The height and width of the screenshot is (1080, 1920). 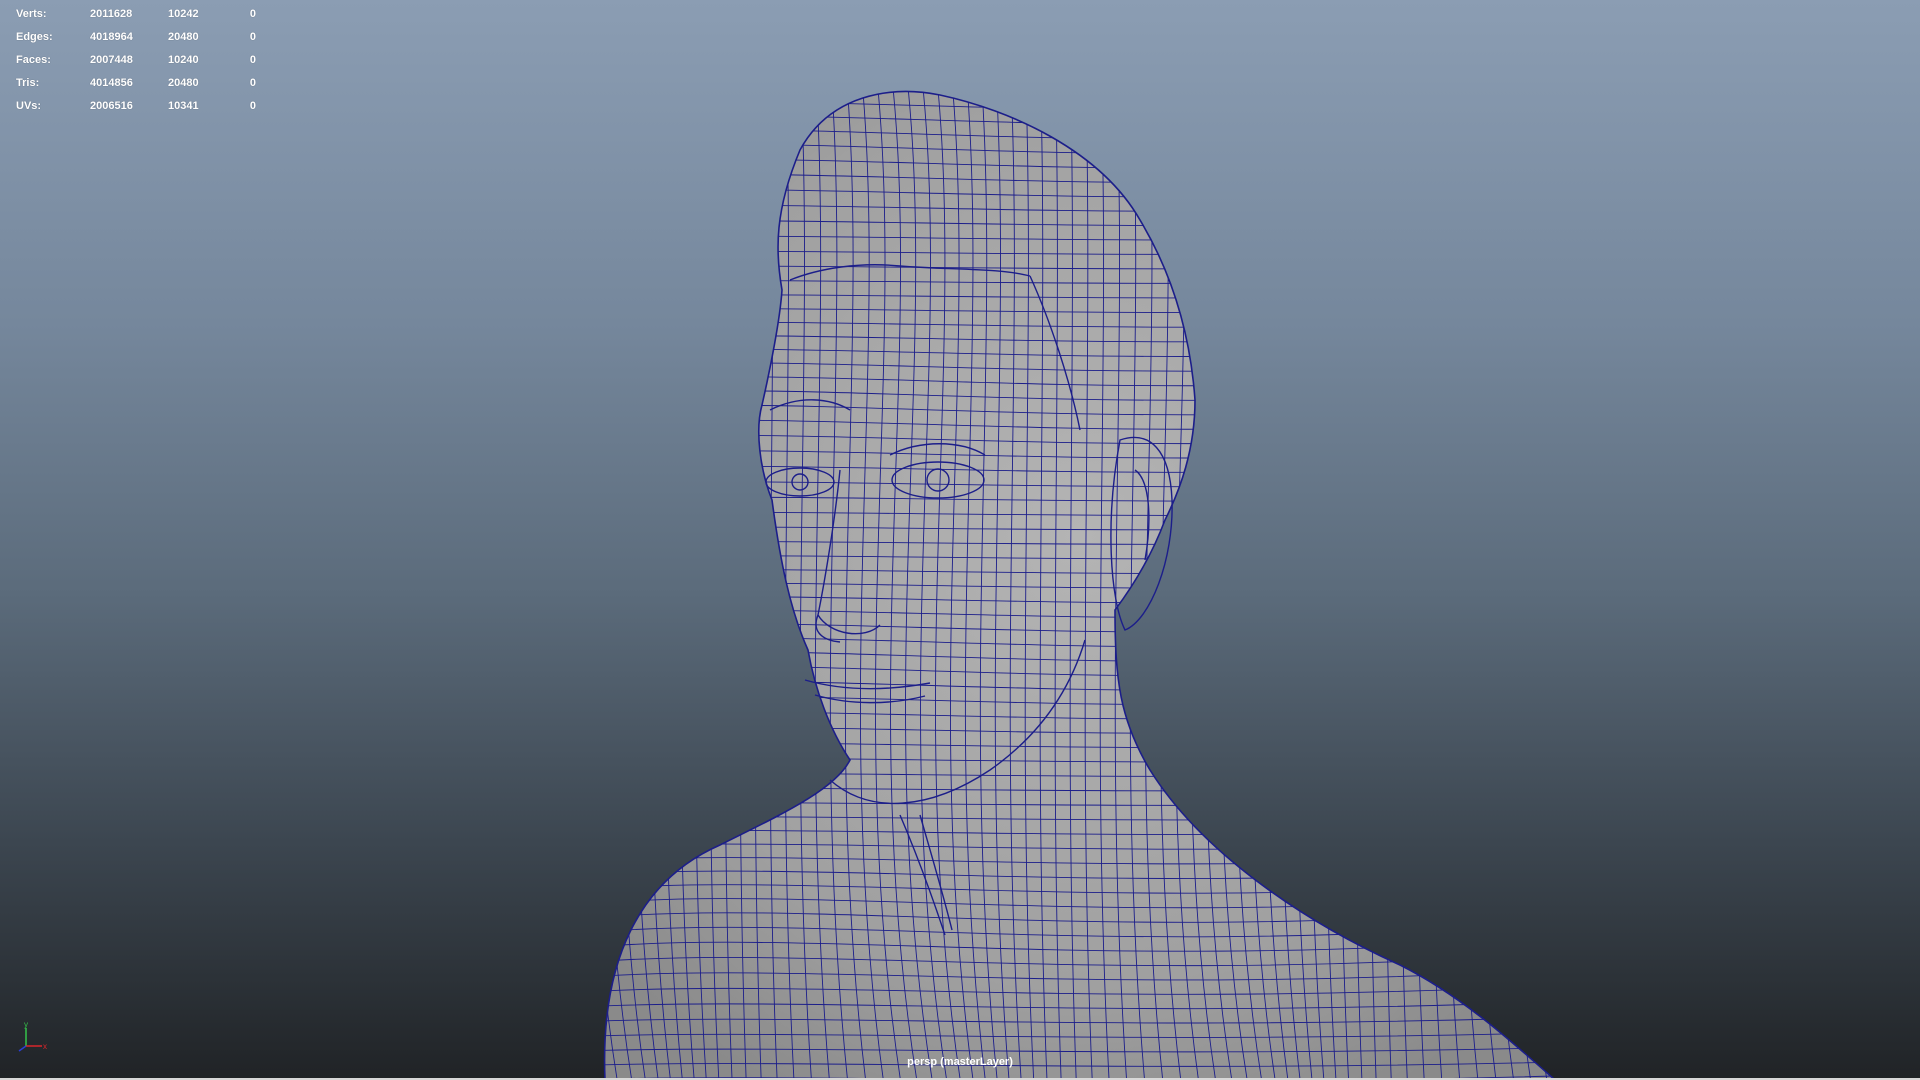 I want to click on hud-total: 2006516, so click(x=111, y=105).